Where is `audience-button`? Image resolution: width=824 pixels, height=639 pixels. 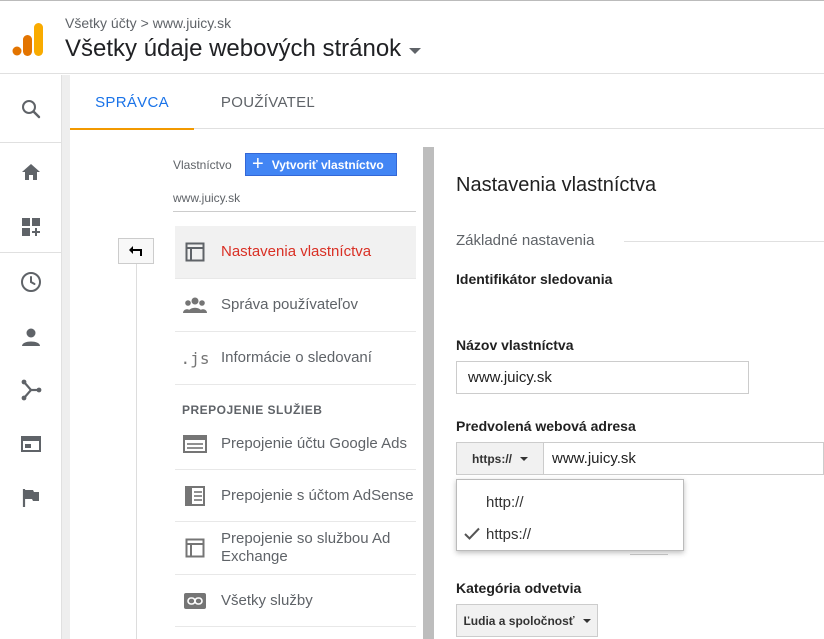 audience-button is located at coordinates (31, 336).